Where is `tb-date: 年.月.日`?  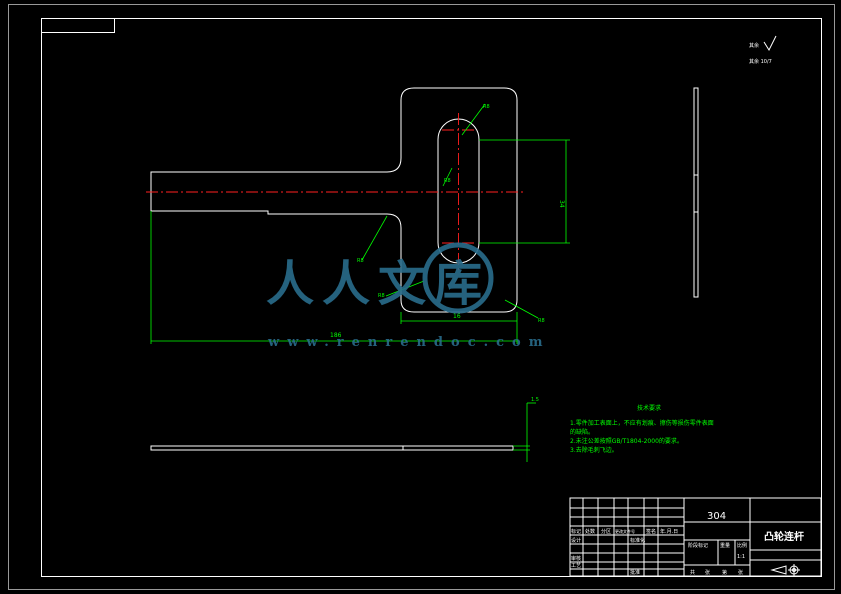
tb-date: 年.月.日 is located at coordinates (669, 531).